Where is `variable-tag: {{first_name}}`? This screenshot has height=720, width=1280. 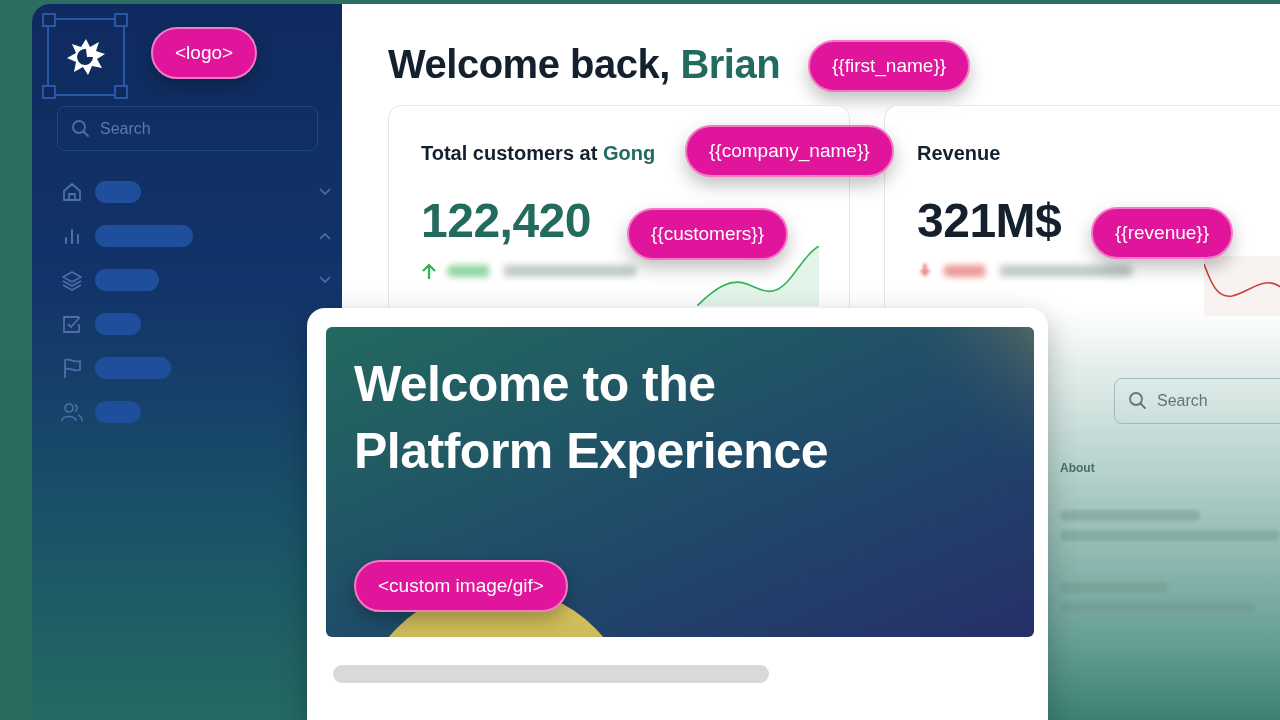 variable-tag: {{first_name}} is located at coordinates (889, 66).